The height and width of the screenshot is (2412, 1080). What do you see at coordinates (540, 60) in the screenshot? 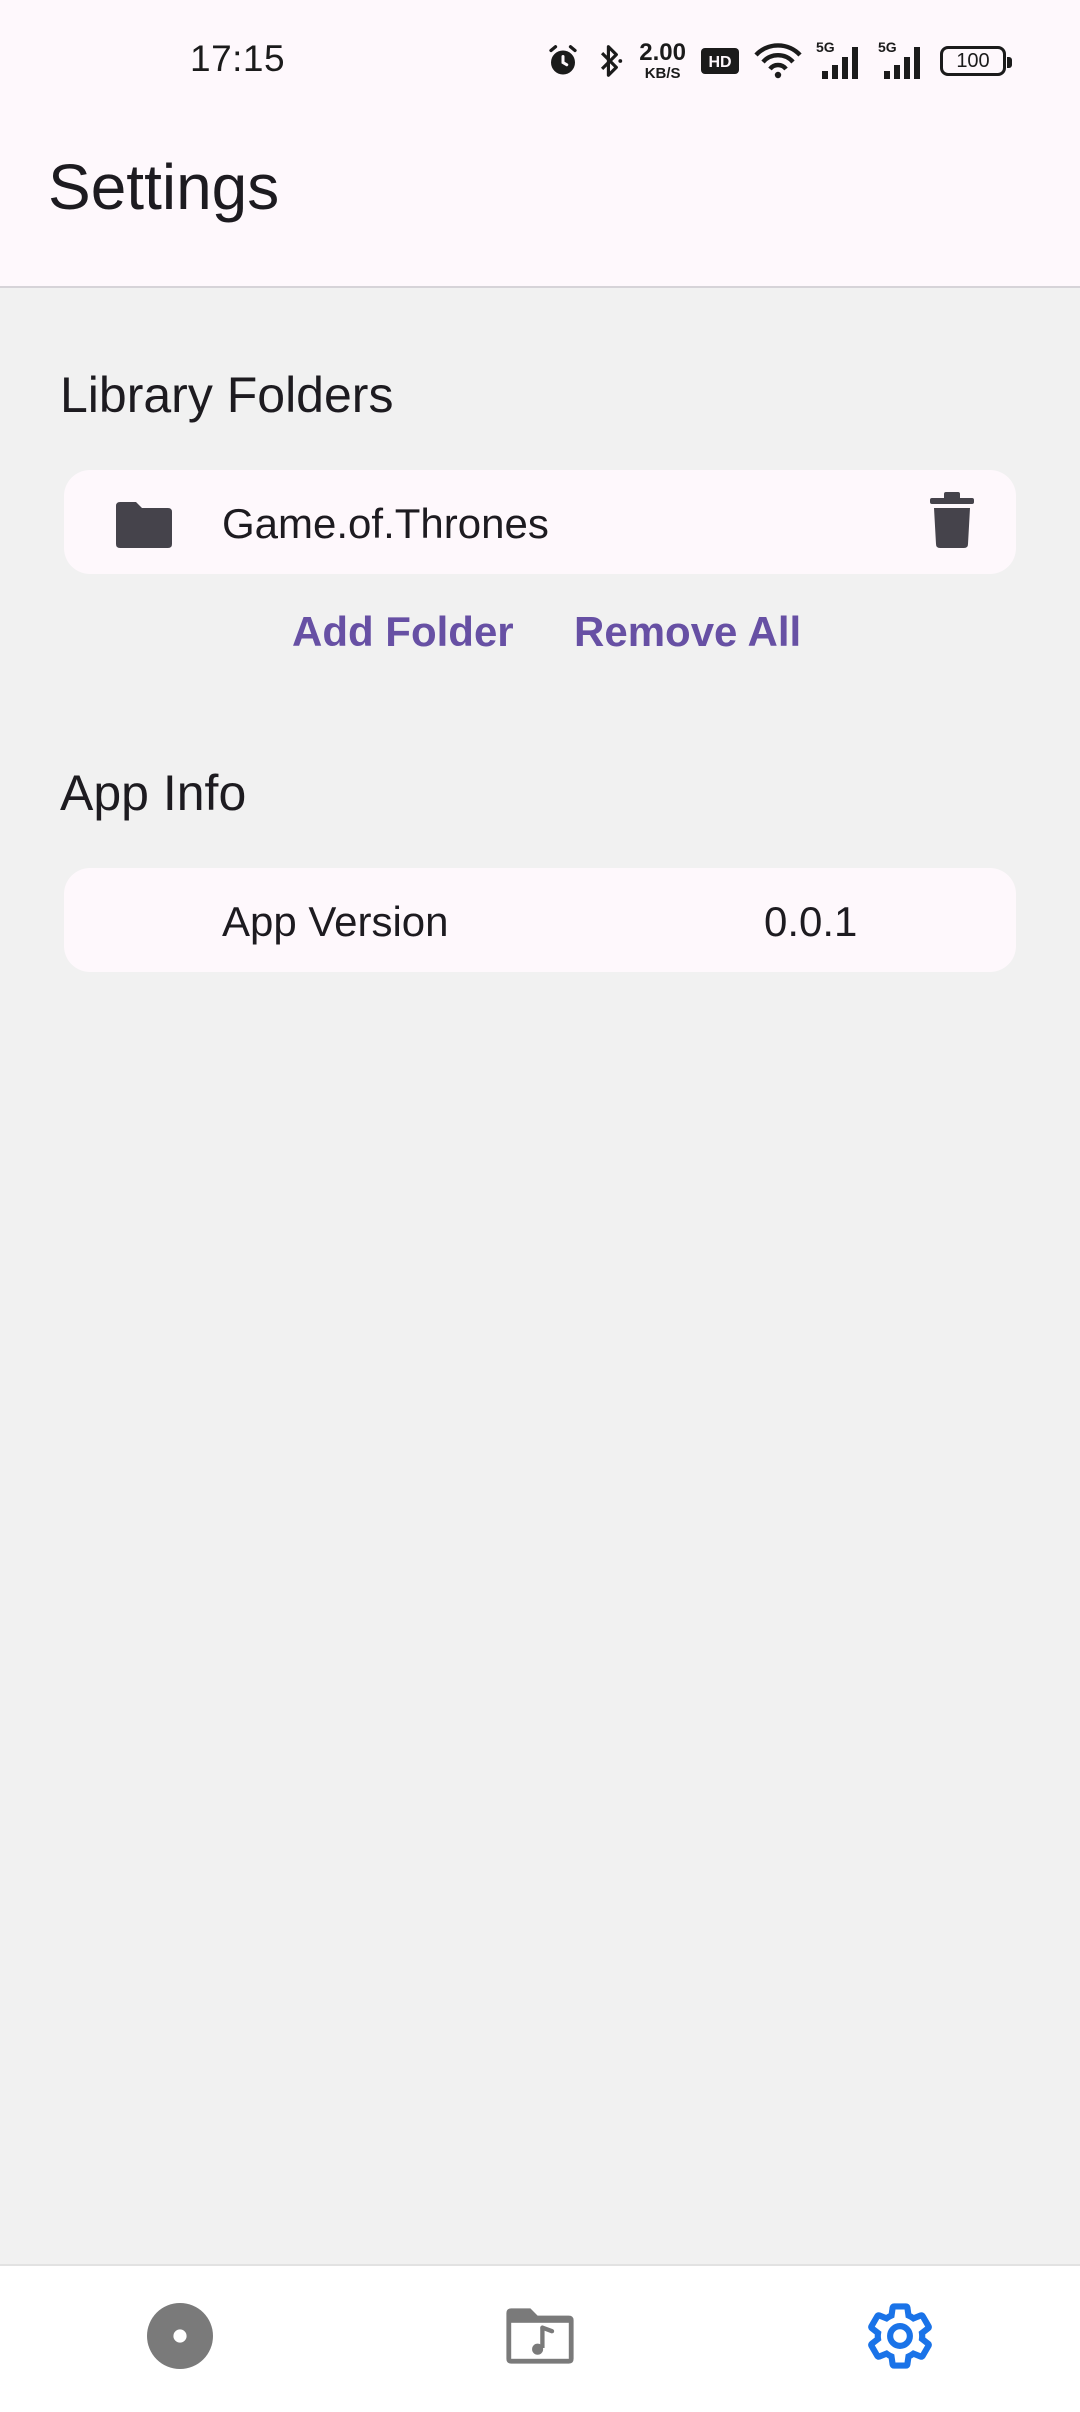
I see `status-bar: 17:15 2.00 KB/S HD 5G 5G 100` at bounding box center [540, 60].